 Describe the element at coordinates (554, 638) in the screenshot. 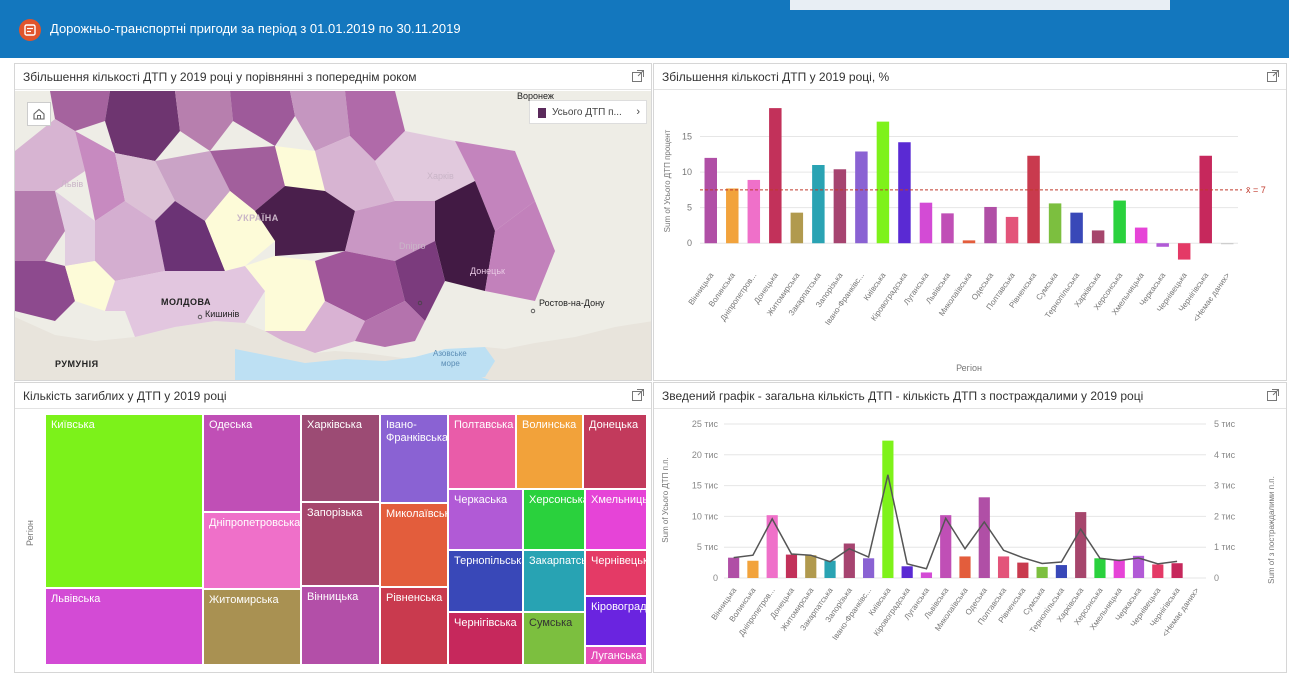

I see `treemap-cell: Сумська` at that location.